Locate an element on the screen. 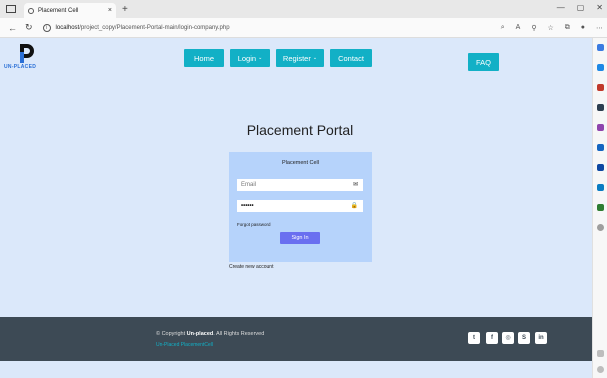  email-field: Email ✉ is located at coordinates (300, 185).